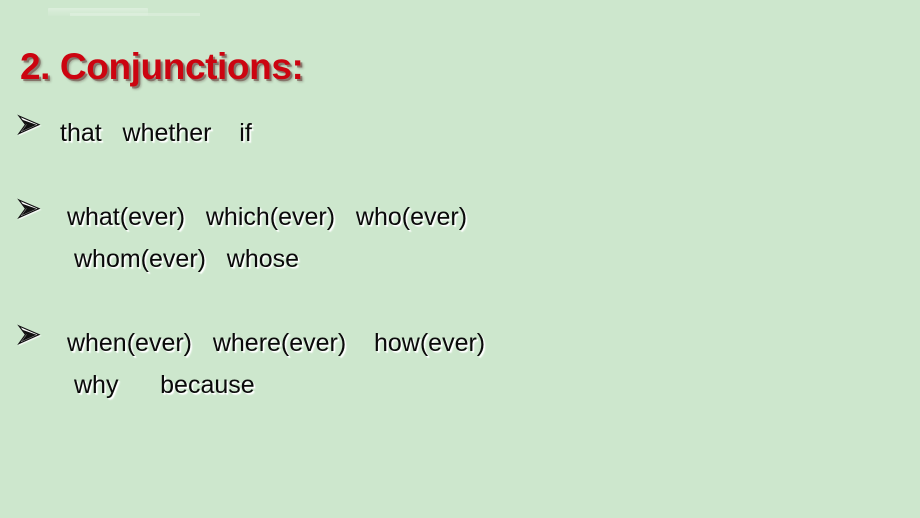 The width and height of the screenshot is (920, 518). Describe the element at coordinates (264, 217) in the screenshot. I see `list-item-line: what(ever) which(ever) who(ever)` at that location.